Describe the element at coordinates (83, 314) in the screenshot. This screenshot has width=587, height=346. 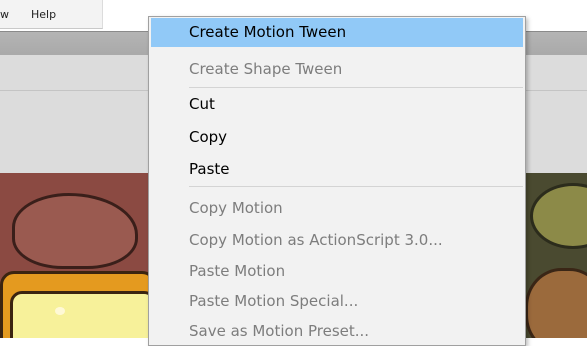
I see `sign-board-panel` at that location.